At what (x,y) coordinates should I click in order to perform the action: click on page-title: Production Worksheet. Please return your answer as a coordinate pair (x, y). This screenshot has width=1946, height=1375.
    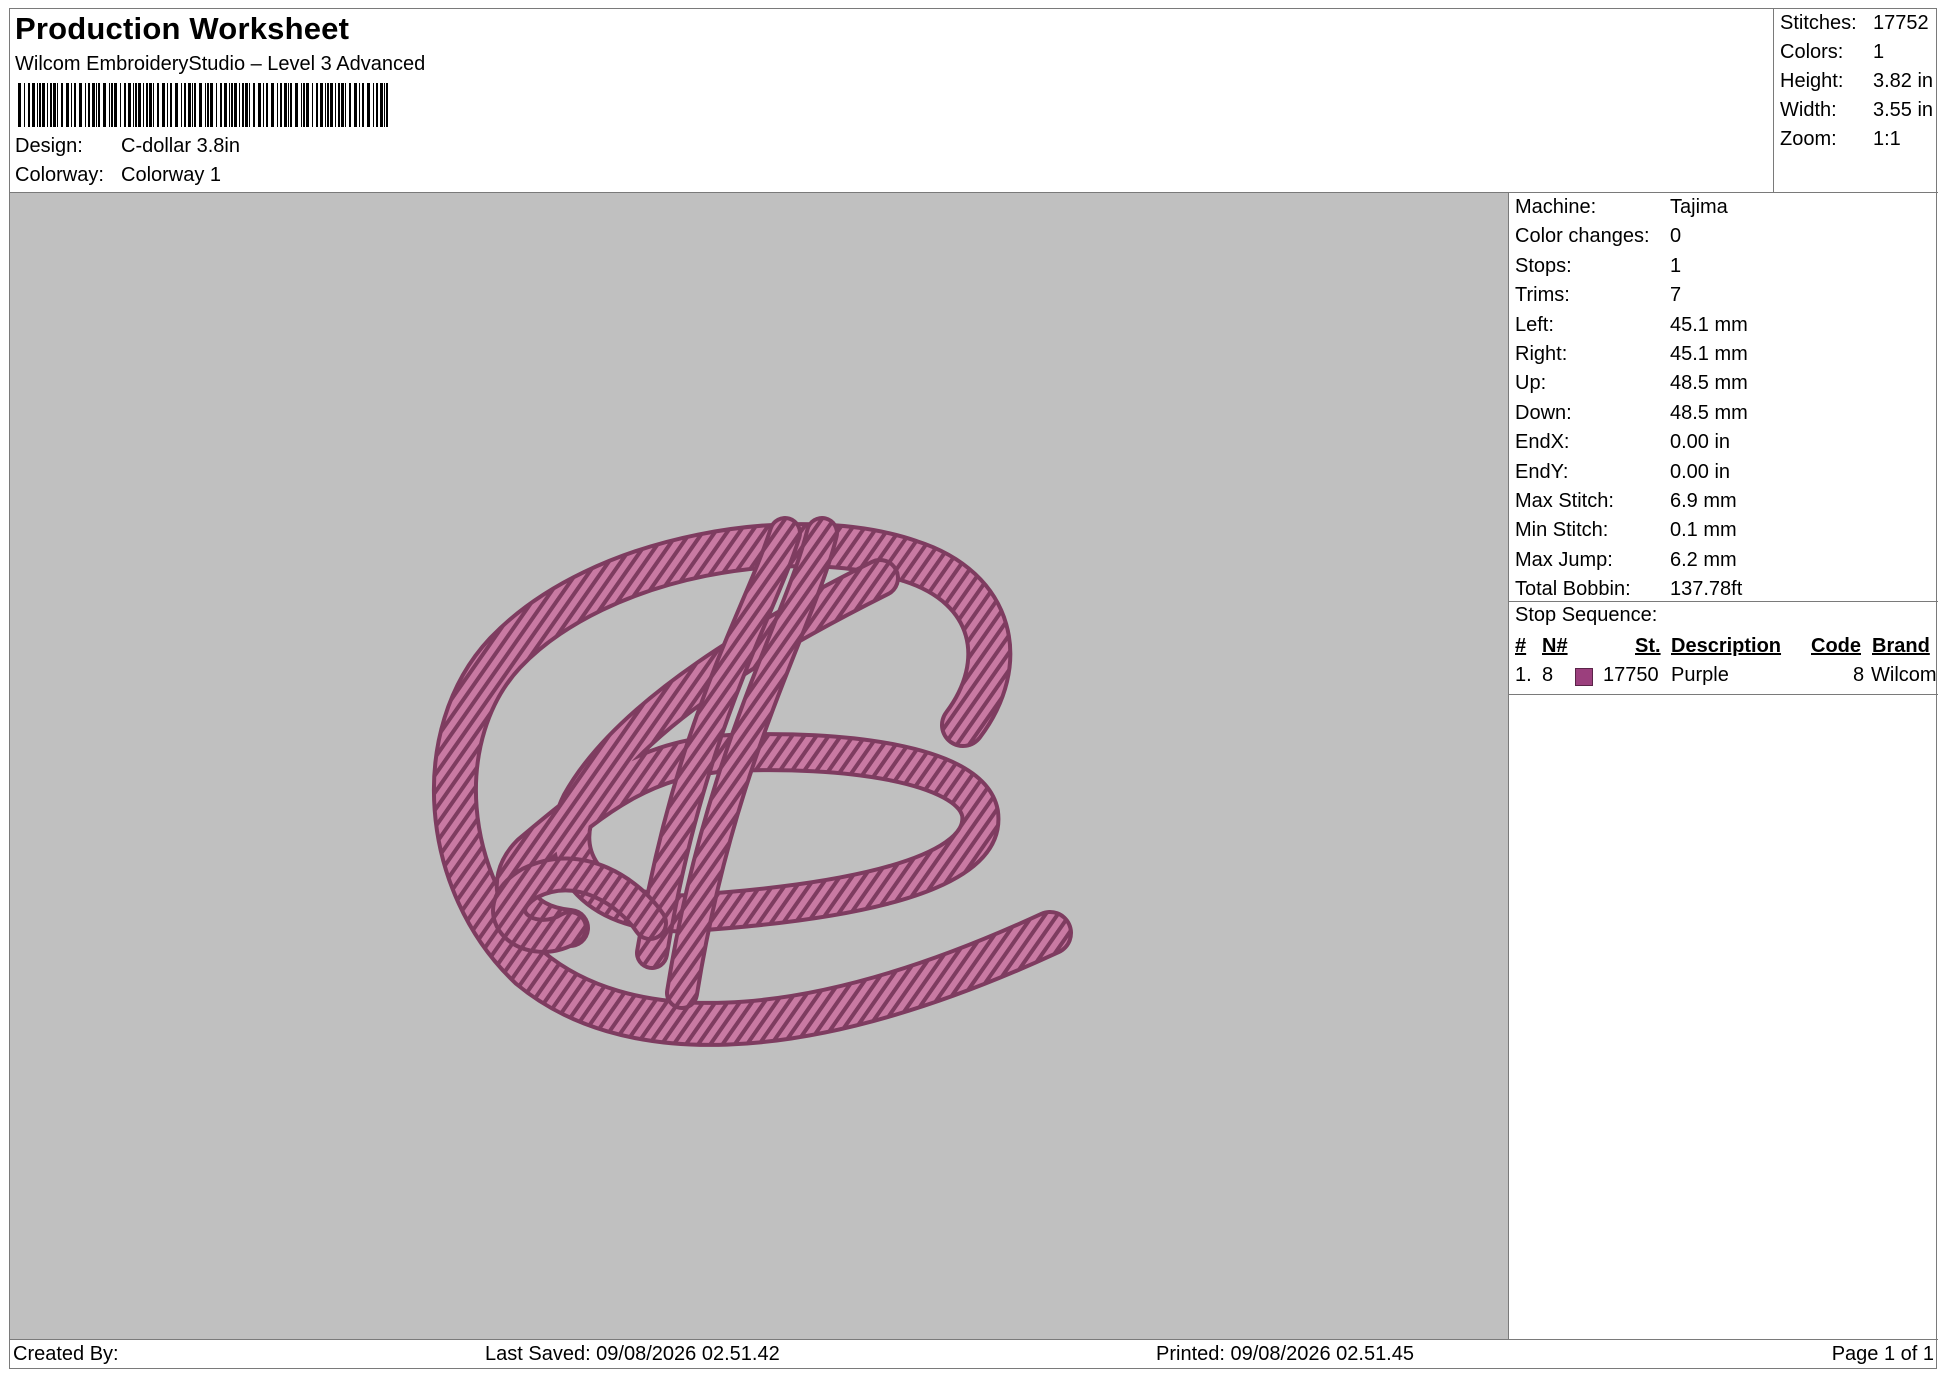
    Looking at the image, I should click on (182, 28).